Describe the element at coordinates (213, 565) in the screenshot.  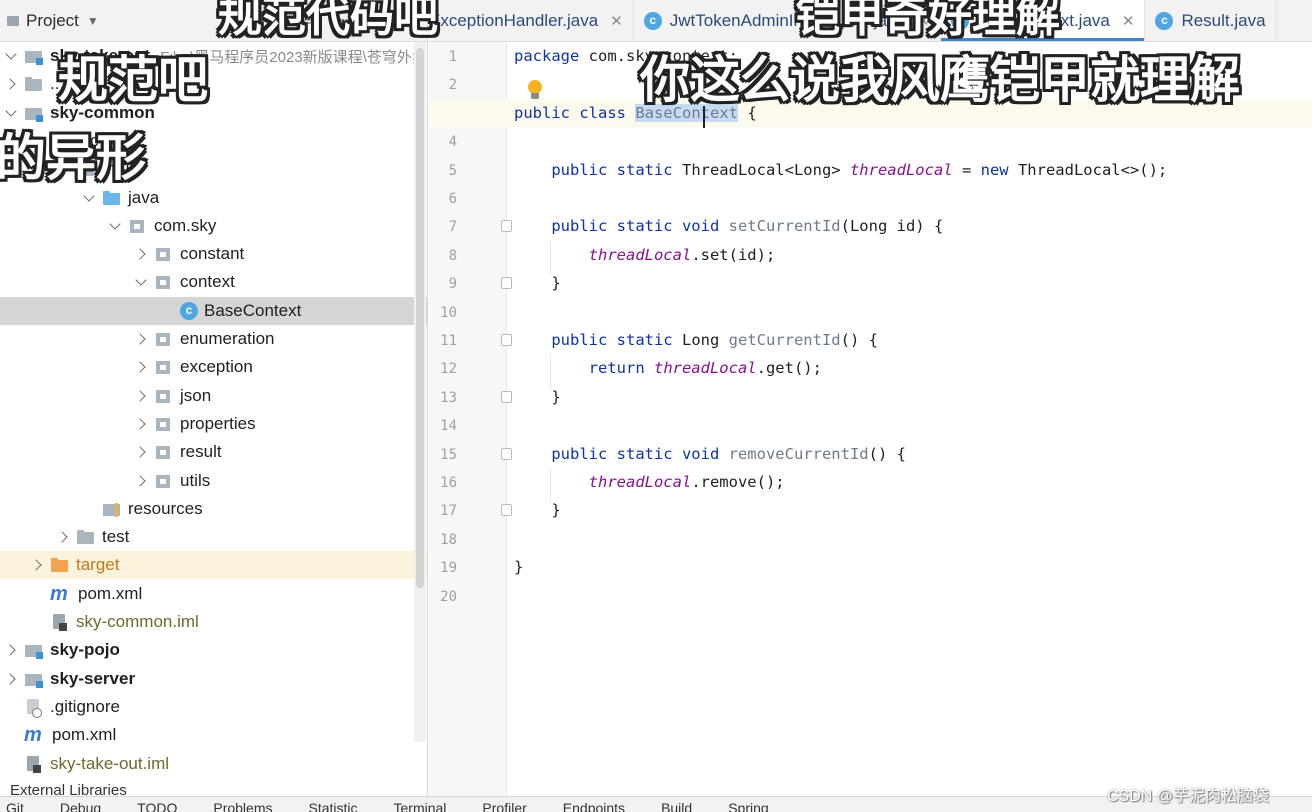
I see `tree-item-target: target` at that location.